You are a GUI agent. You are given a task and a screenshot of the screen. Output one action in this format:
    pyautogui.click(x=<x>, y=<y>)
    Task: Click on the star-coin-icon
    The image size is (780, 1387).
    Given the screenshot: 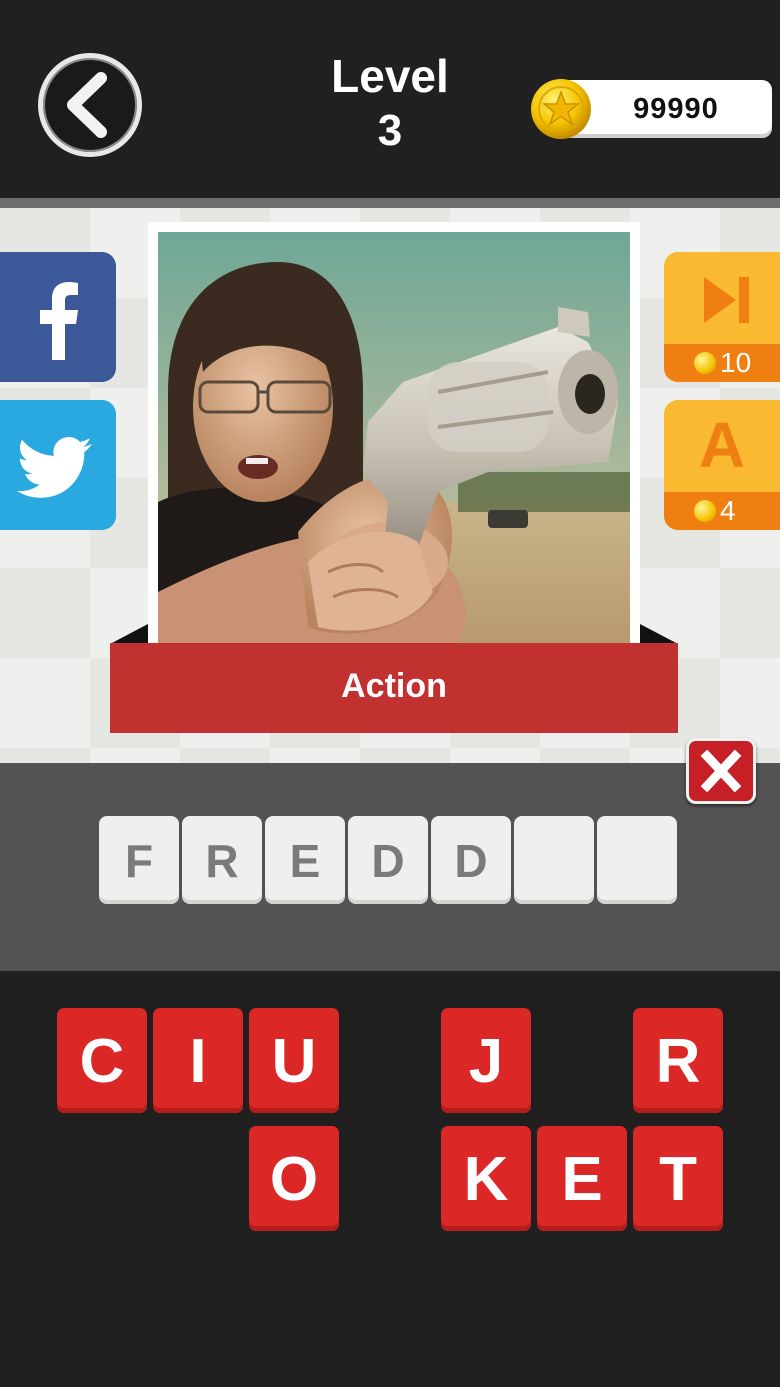 What is the action you would take?
    pyautogui.click(x=561, y=109)
    